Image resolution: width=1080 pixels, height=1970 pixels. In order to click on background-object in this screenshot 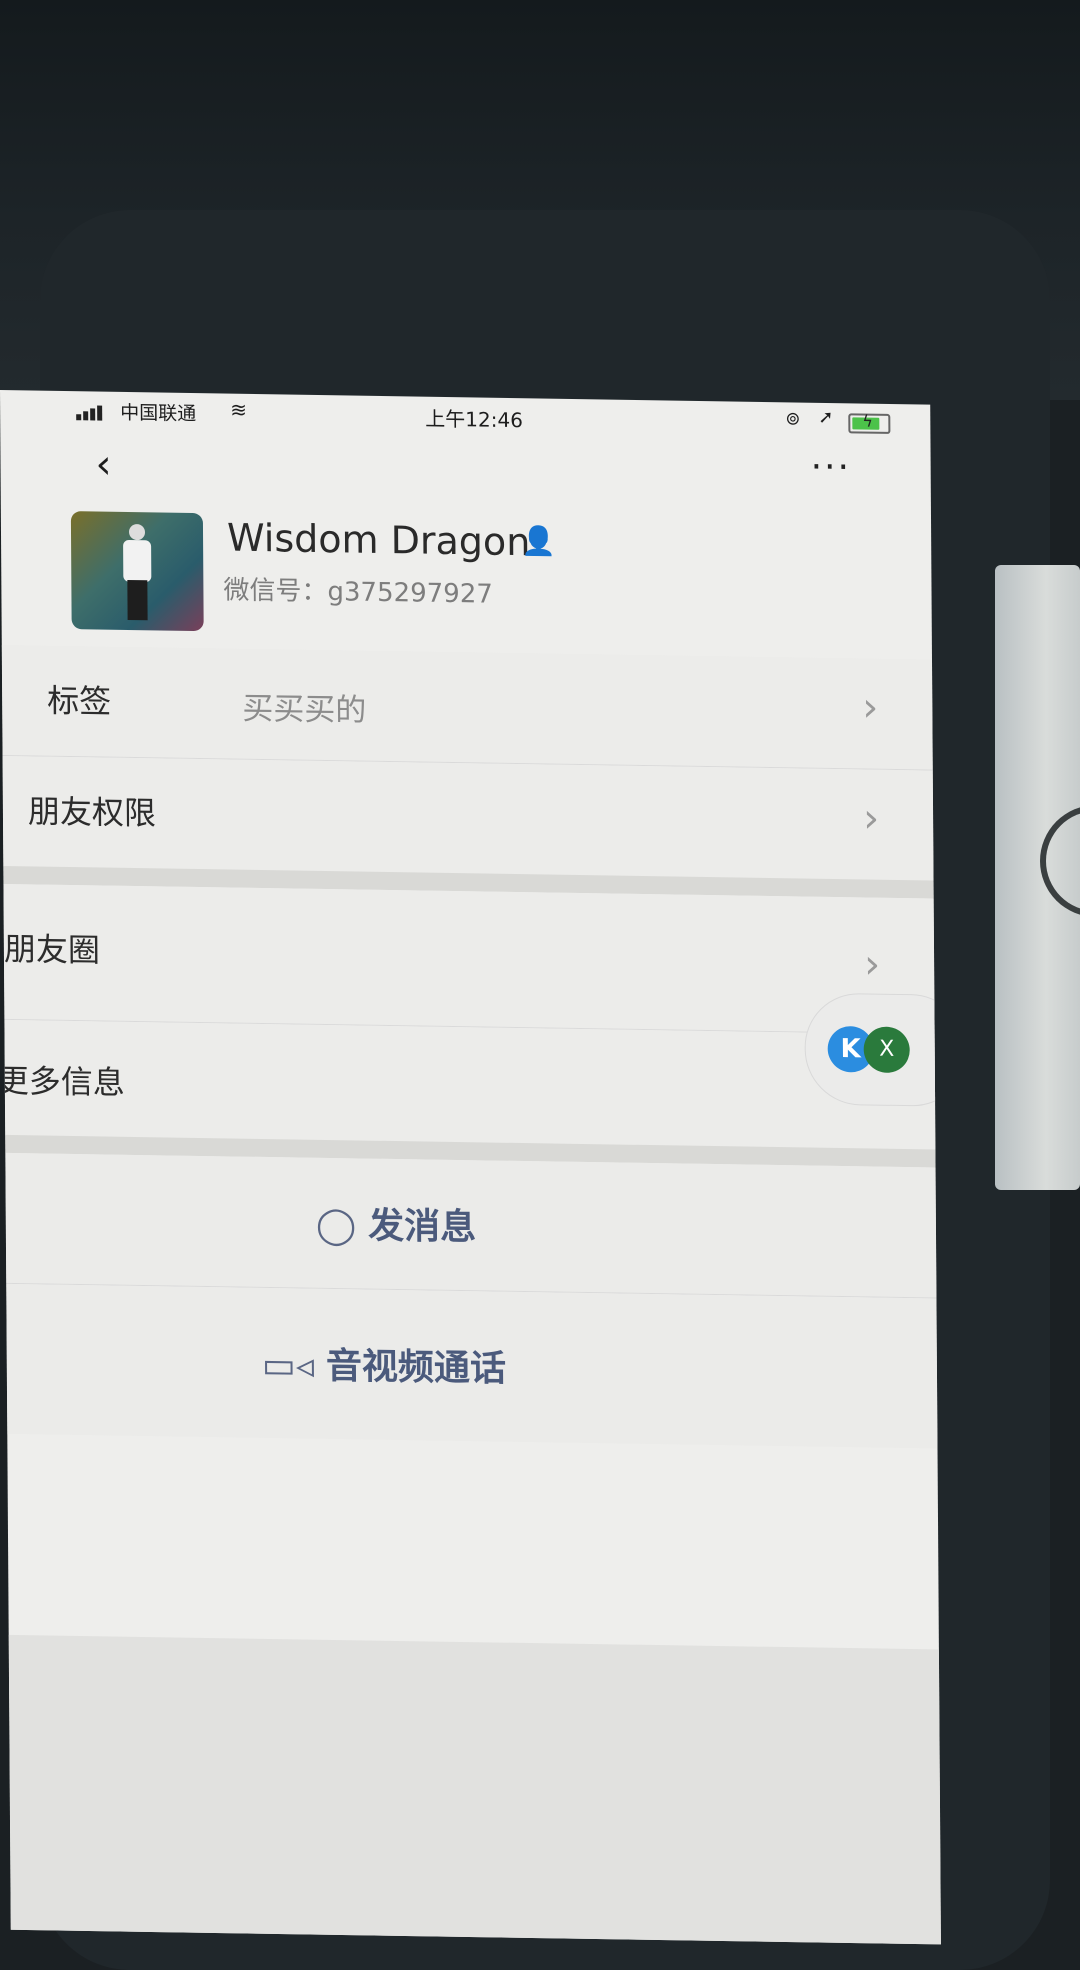, I will do `click(1037, 877)`.